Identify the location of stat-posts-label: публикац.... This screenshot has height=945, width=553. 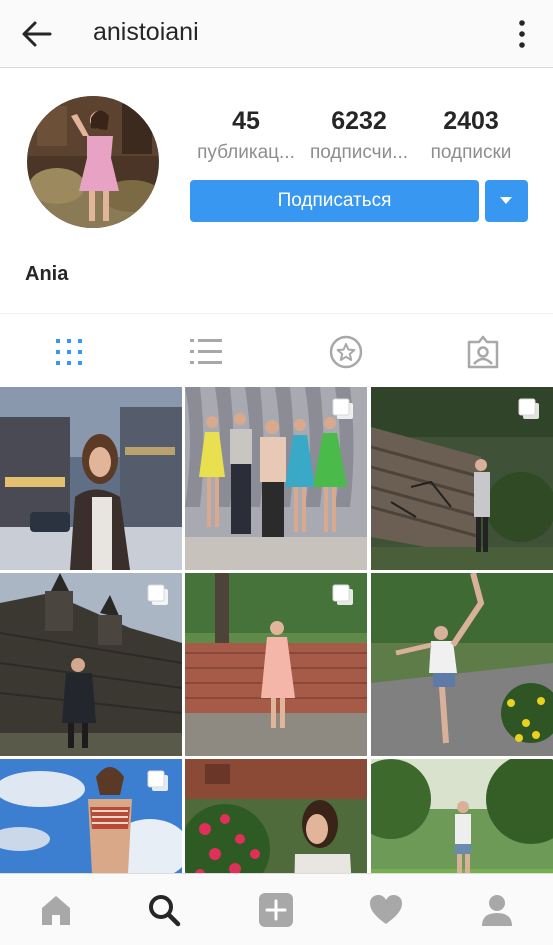
(246, 152).